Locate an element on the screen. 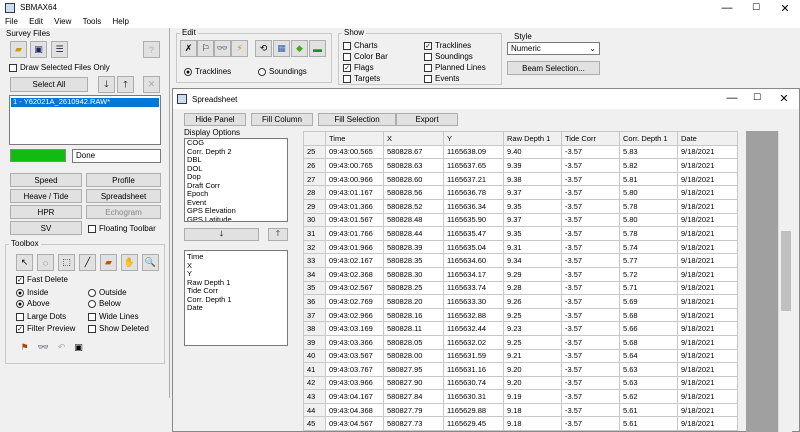 This screenshot has width=800, height=432. show-flags-checkbox: ✓ Flags is located at coordinates (358, 67).